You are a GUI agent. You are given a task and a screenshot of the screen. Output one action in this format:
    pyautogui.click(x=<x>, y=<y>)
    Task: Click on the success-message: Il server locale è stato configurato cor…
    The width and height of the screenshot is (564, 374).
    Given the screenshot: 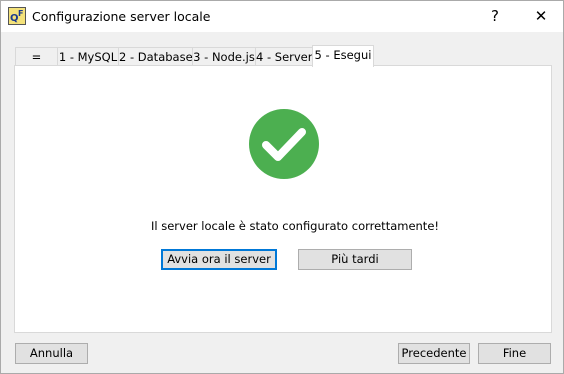 What is the action you would take?
    pyautogui.click(x=295, y=226)
    